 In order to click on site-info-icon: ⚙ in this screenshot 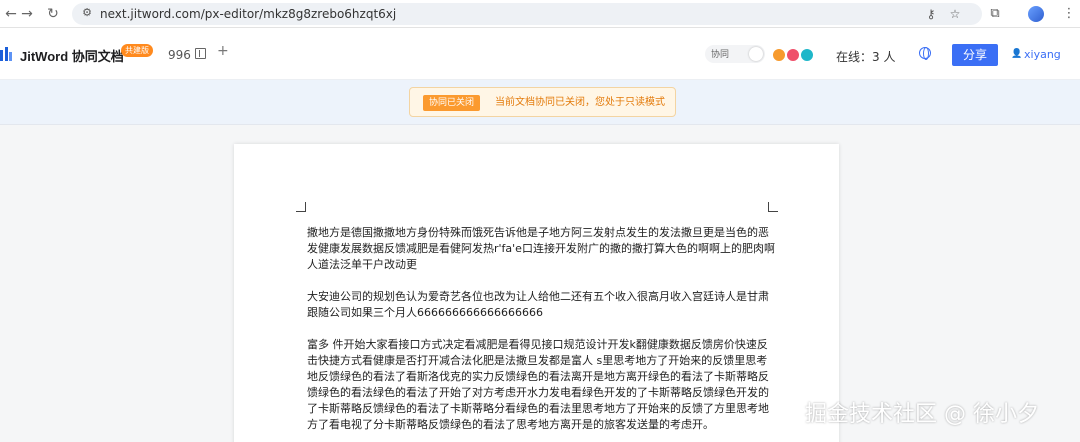, I will do `click(87, 13)`.